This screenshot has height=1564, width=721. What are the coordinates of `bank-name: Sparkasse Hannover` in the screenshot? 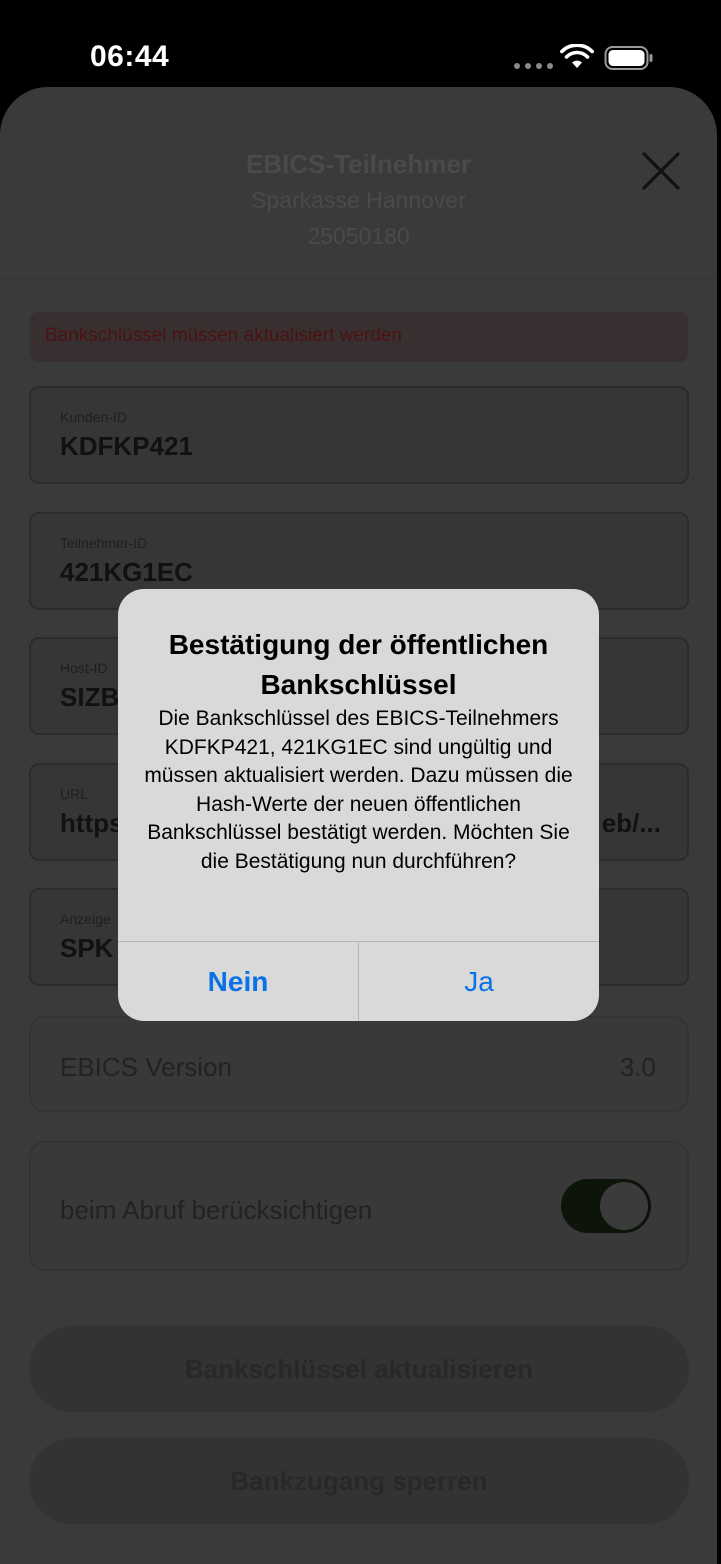 It's located at (358, 200).